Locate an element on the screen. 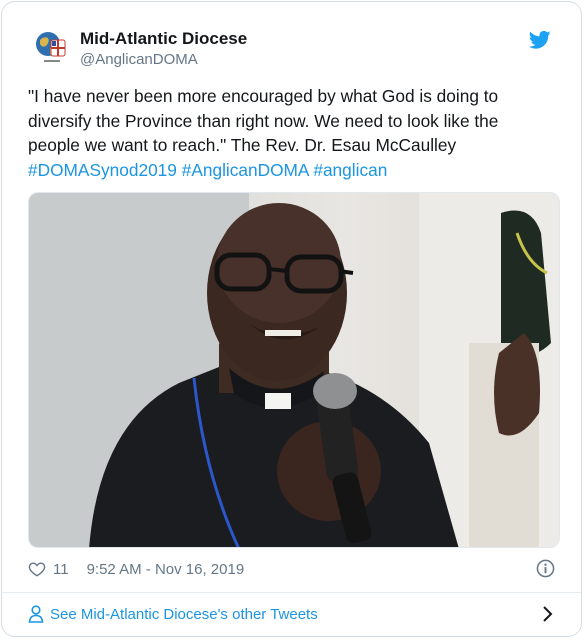 The image size is (585, 640). author-name: Mid-Atlantic Diocese is located at coordinates (163, 39).